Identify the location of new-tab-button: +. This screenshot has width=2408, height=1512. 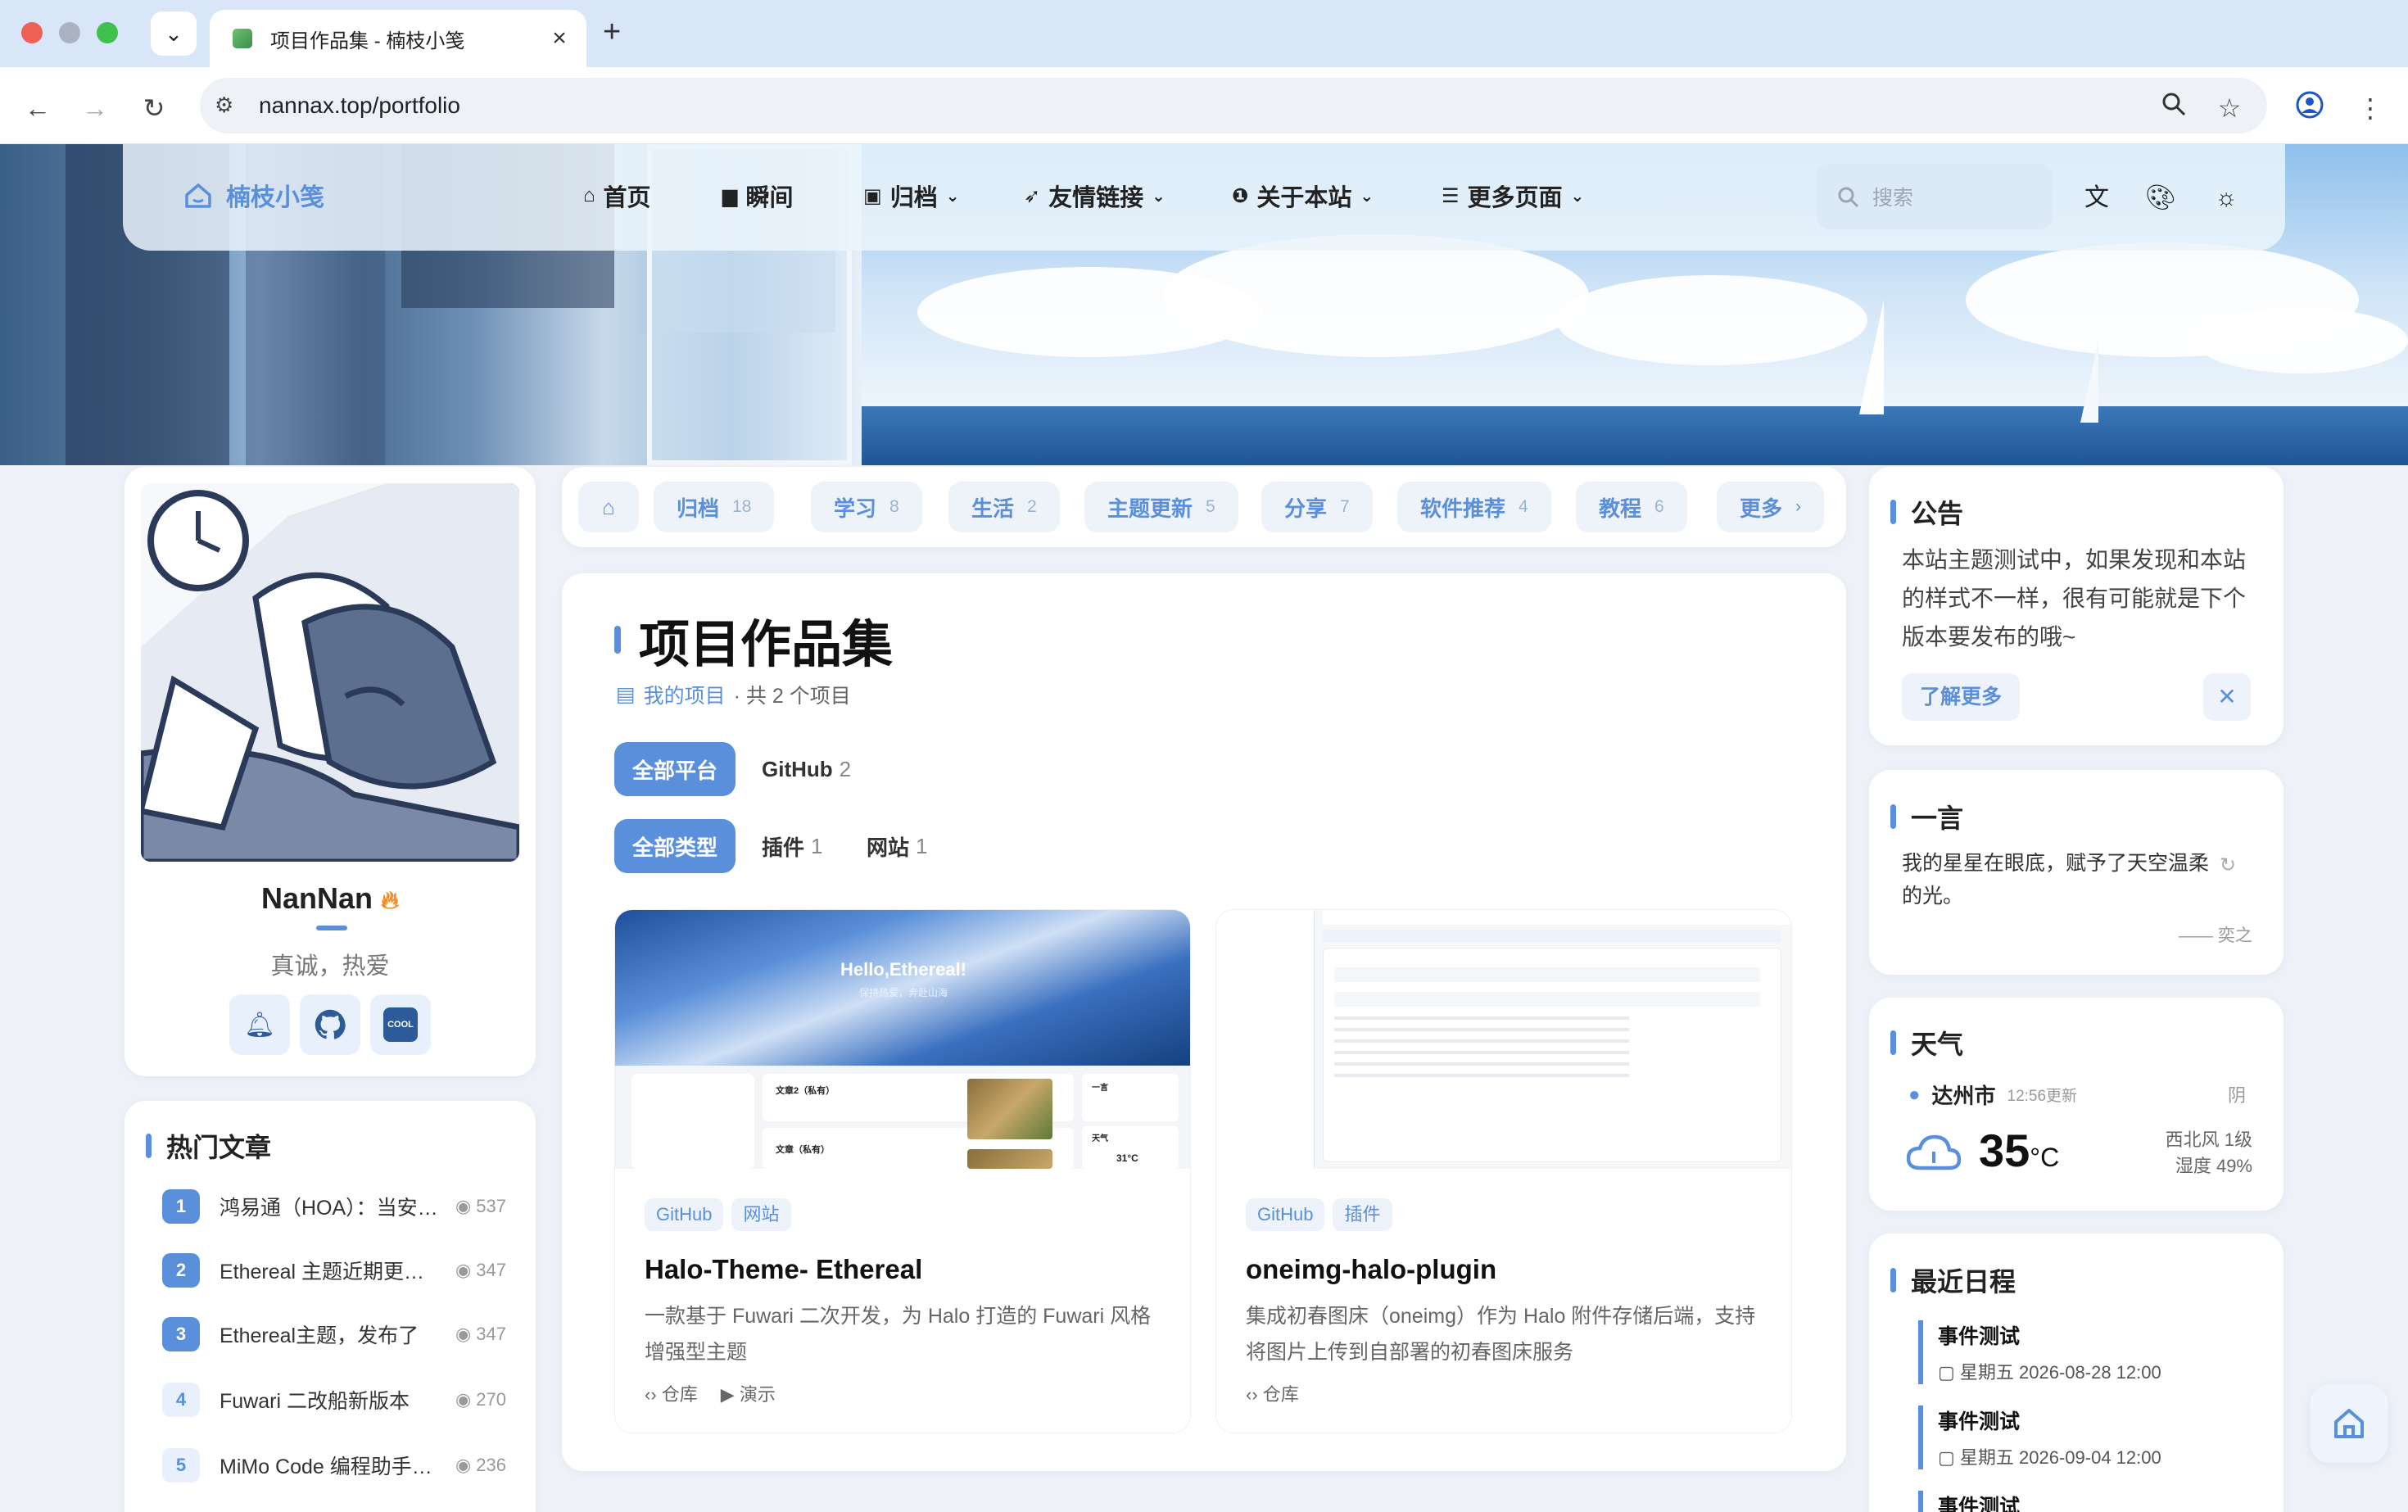
(612, 32).